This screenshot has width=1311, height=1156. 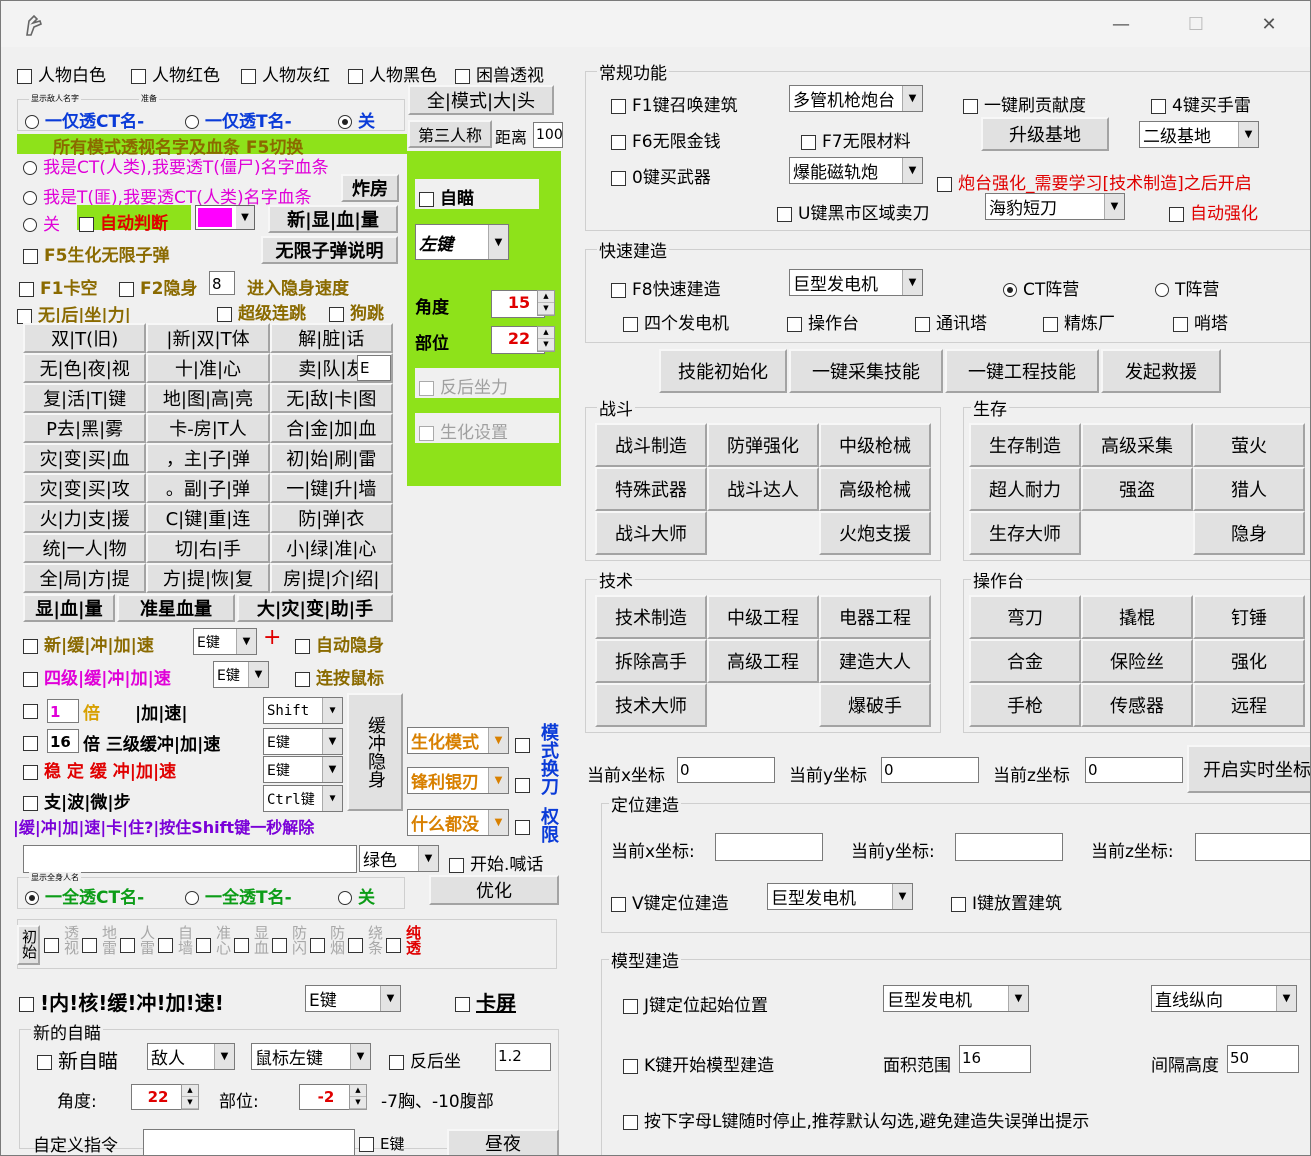 I want to click on tech-button-0: 技术制造, so click(x=651, y=617).